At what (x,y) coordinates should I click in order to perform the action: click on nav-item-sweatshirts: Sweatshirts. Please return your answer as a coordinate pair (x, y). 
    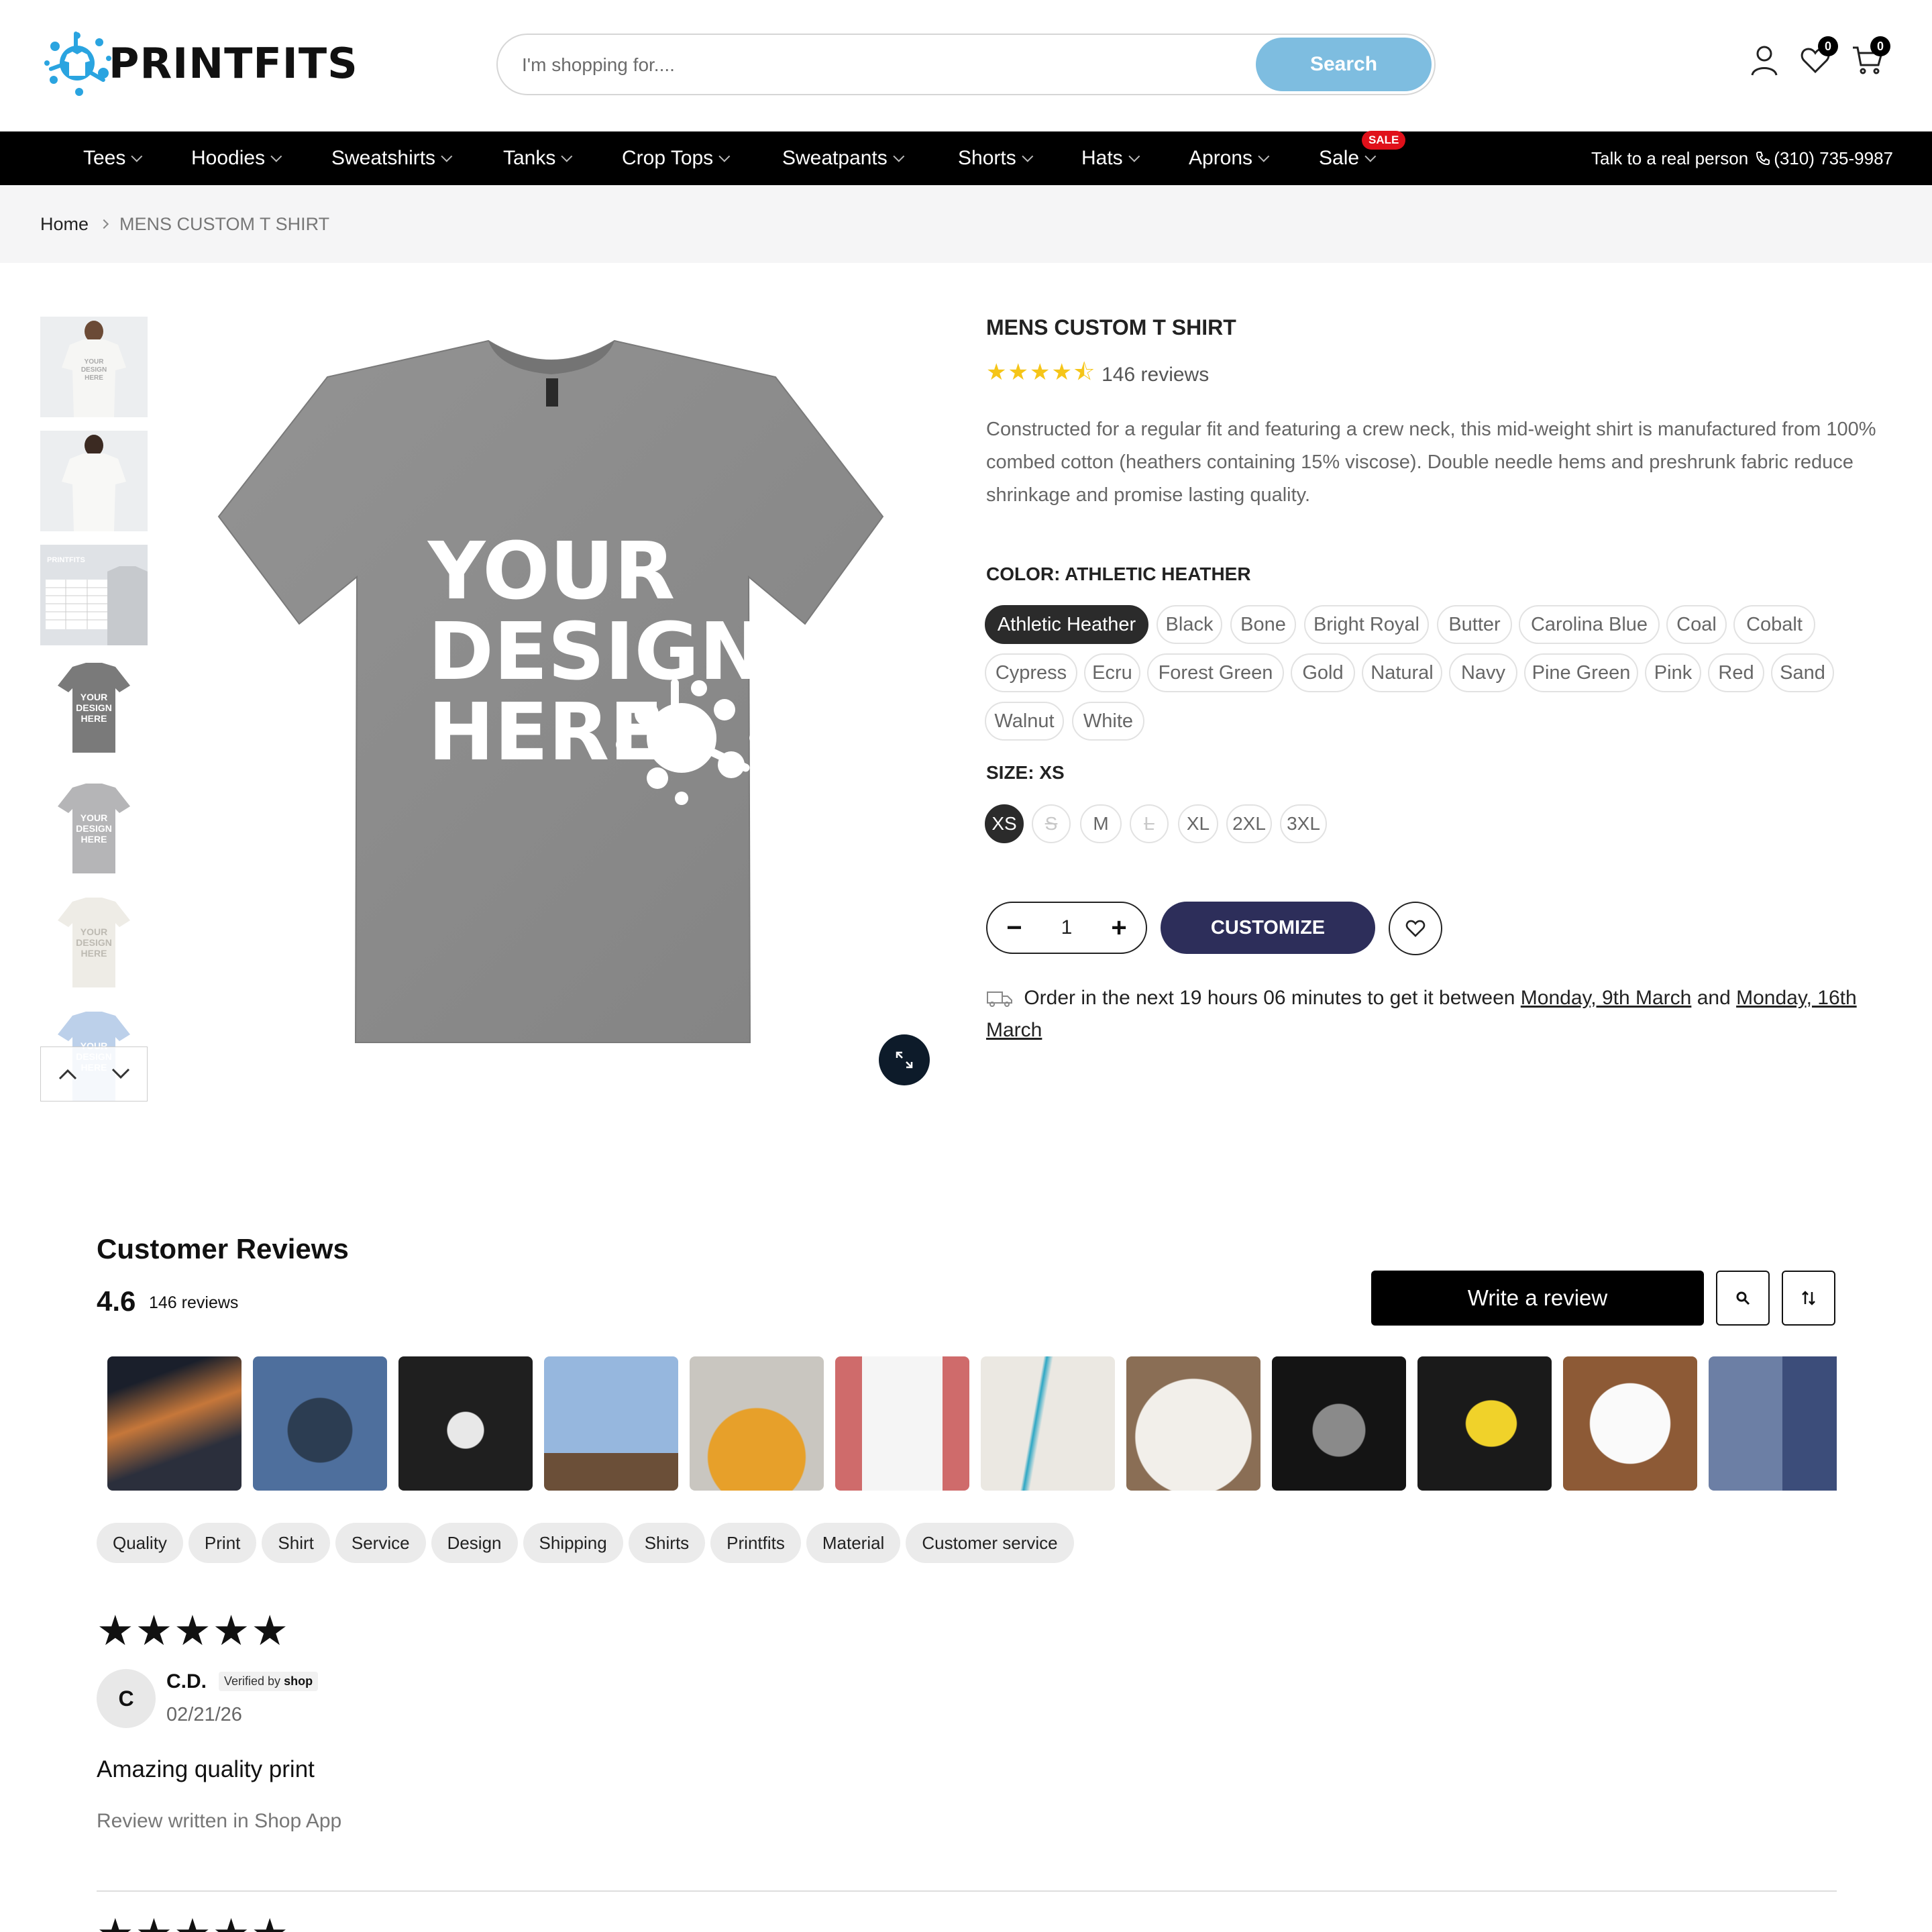
    Looking at the image, I should click on (392, 158).